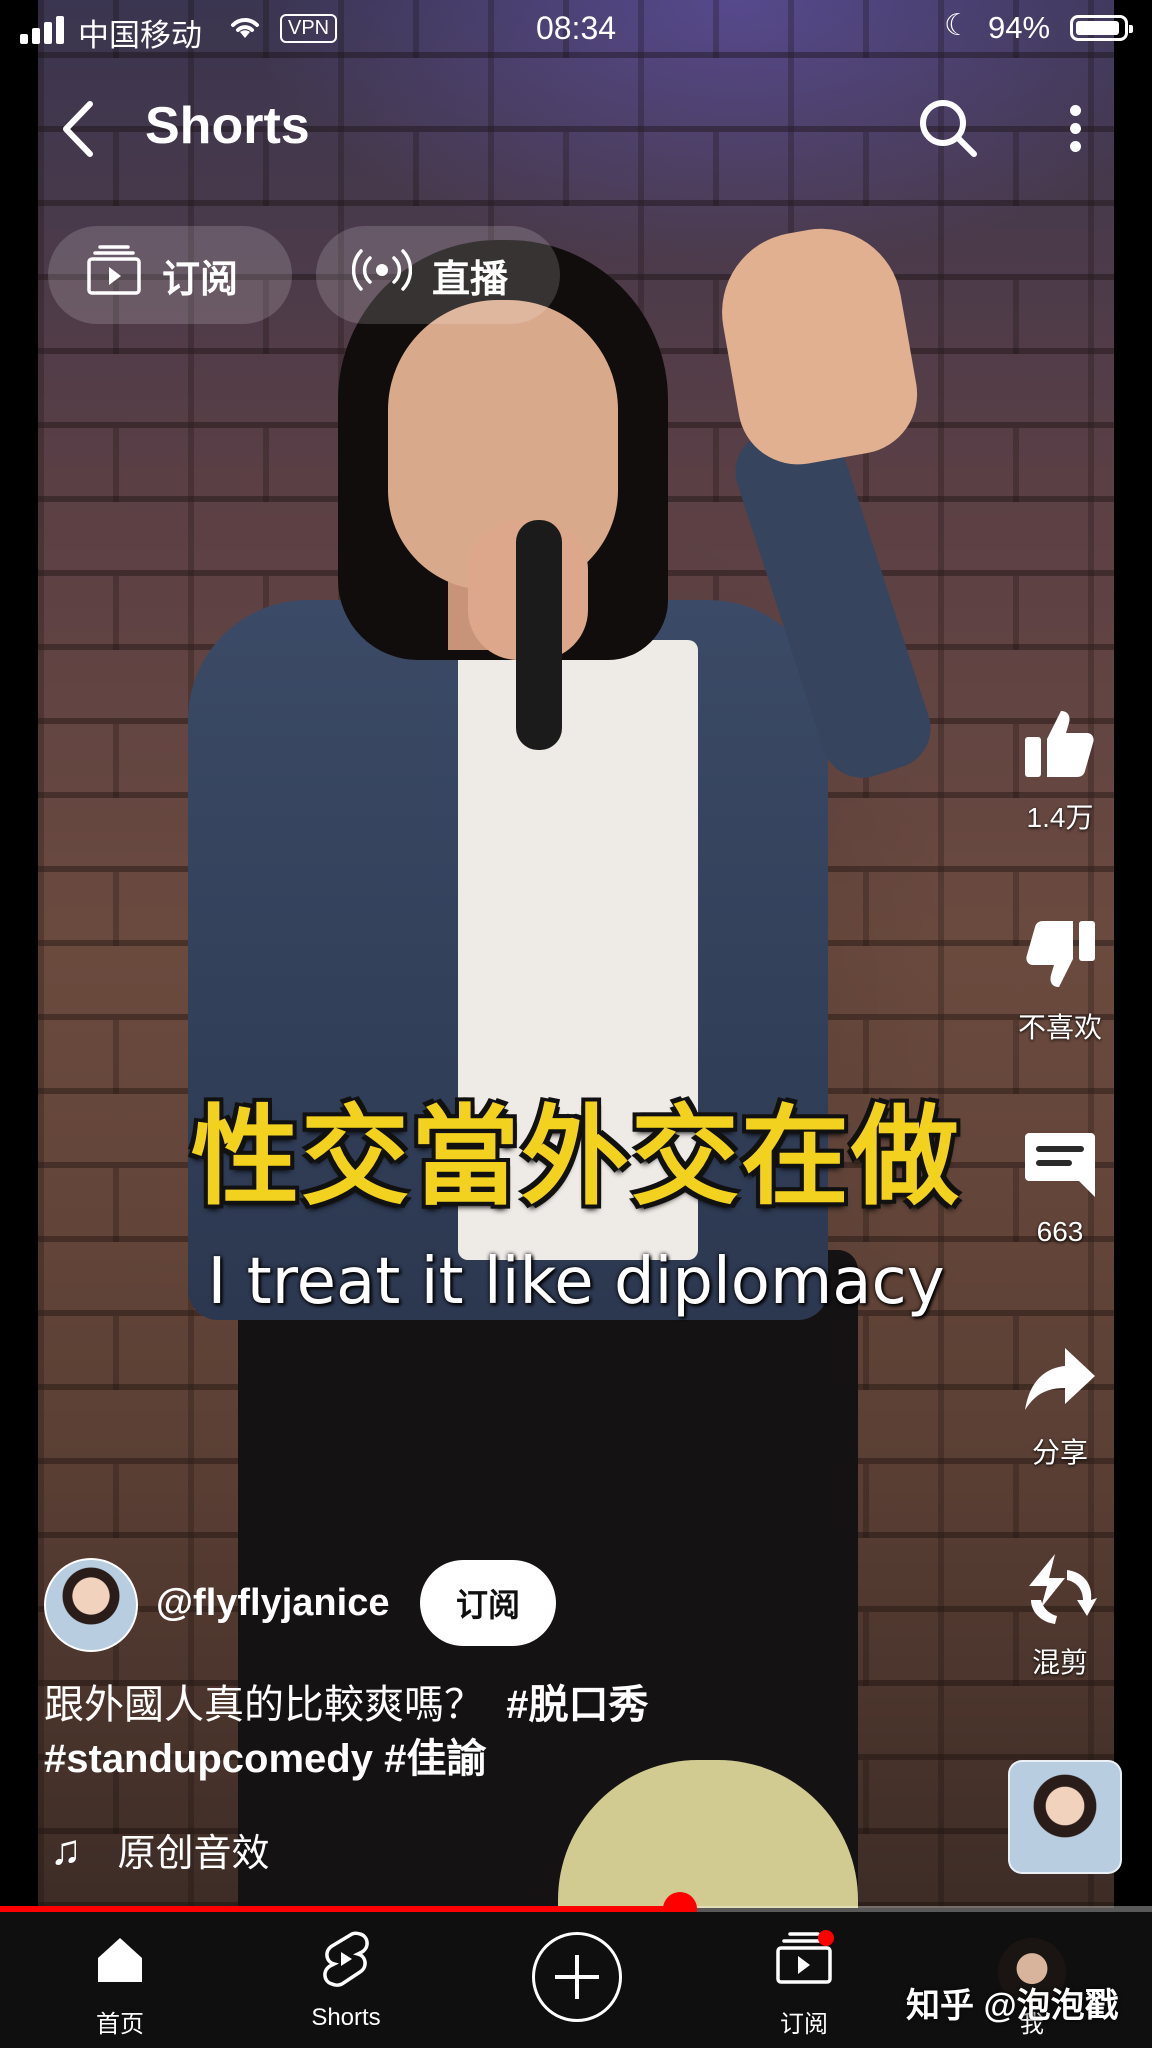  Describe the element at coordinates (539, 635) in the screenshot. I see `microphone` at that location.